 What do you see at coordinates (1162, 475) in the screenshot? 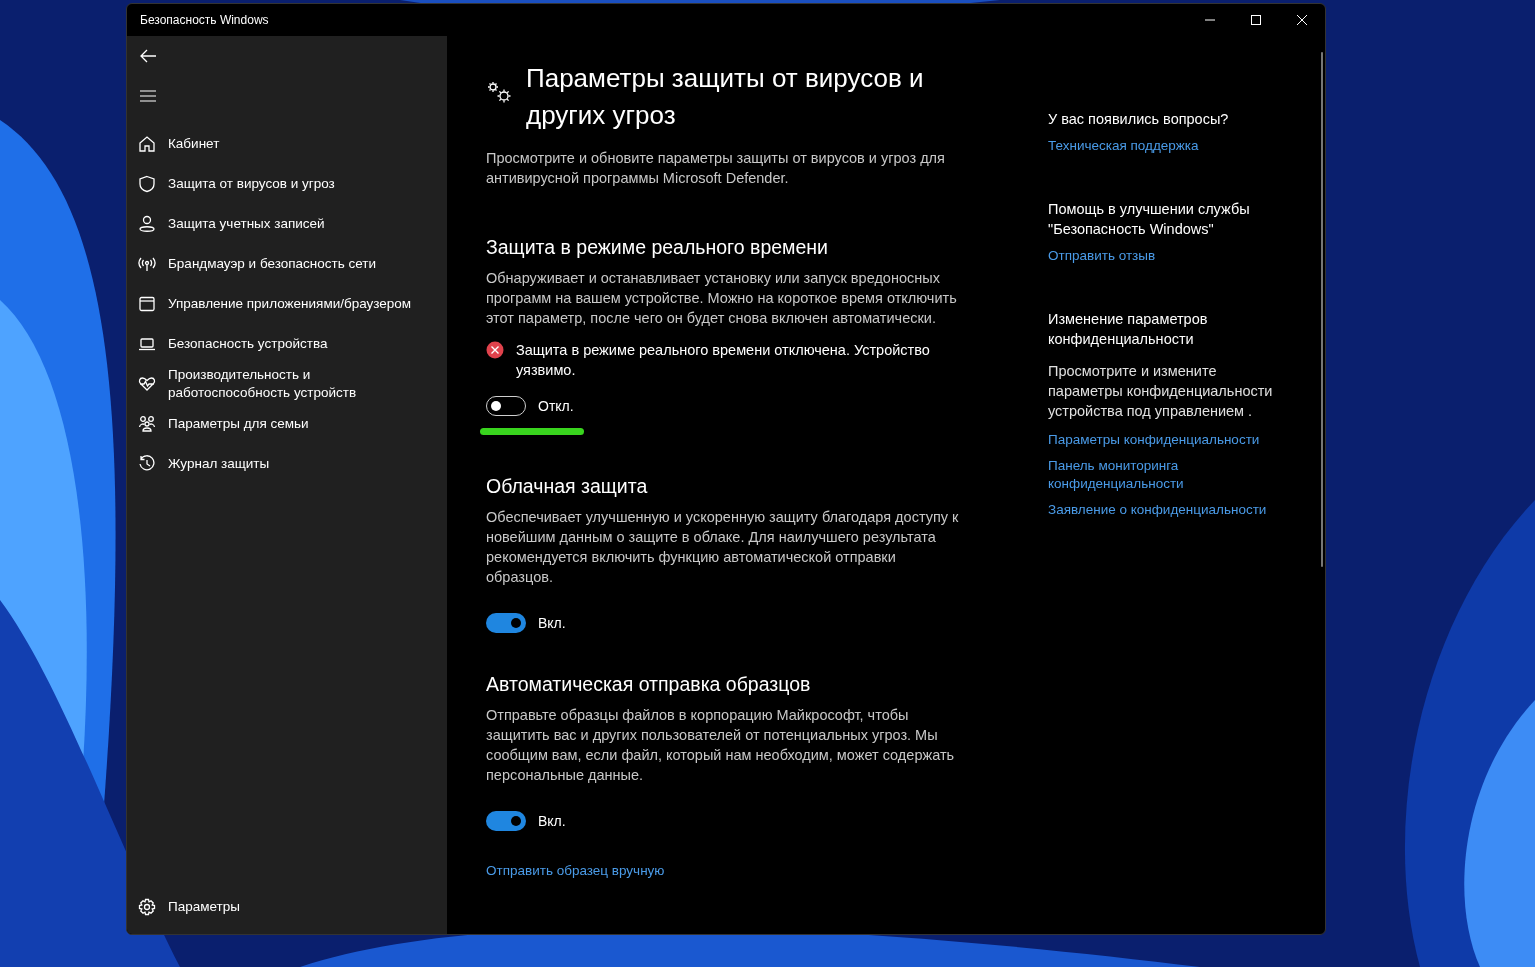
I see `help-link: Панель мониторинга конфиденциальности` at bounding box center [1162, 475].